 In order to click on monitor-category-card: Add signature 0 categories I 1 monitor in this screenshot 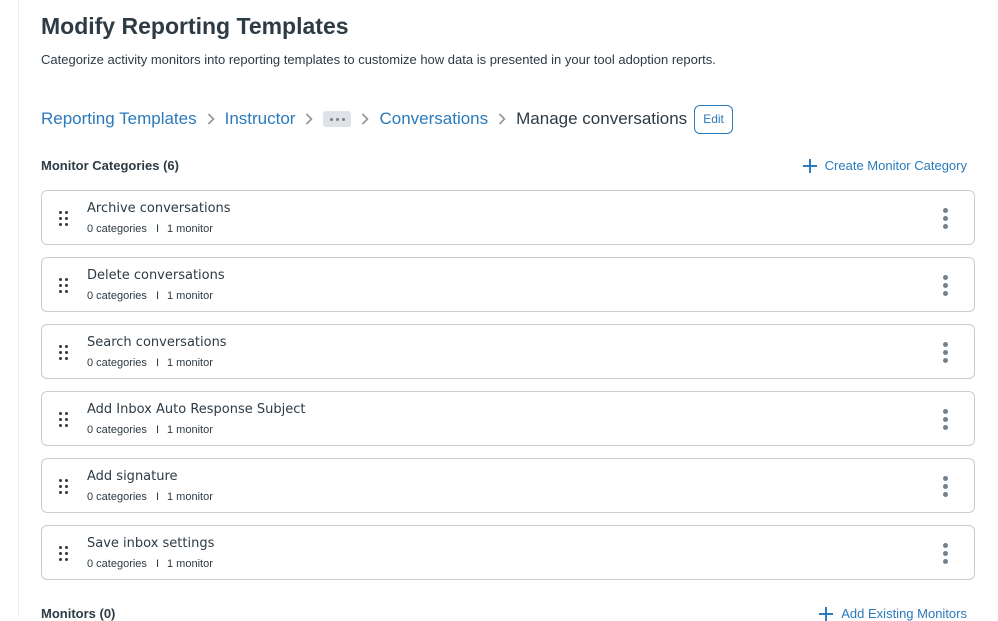, I will do `click(508, 485)`.